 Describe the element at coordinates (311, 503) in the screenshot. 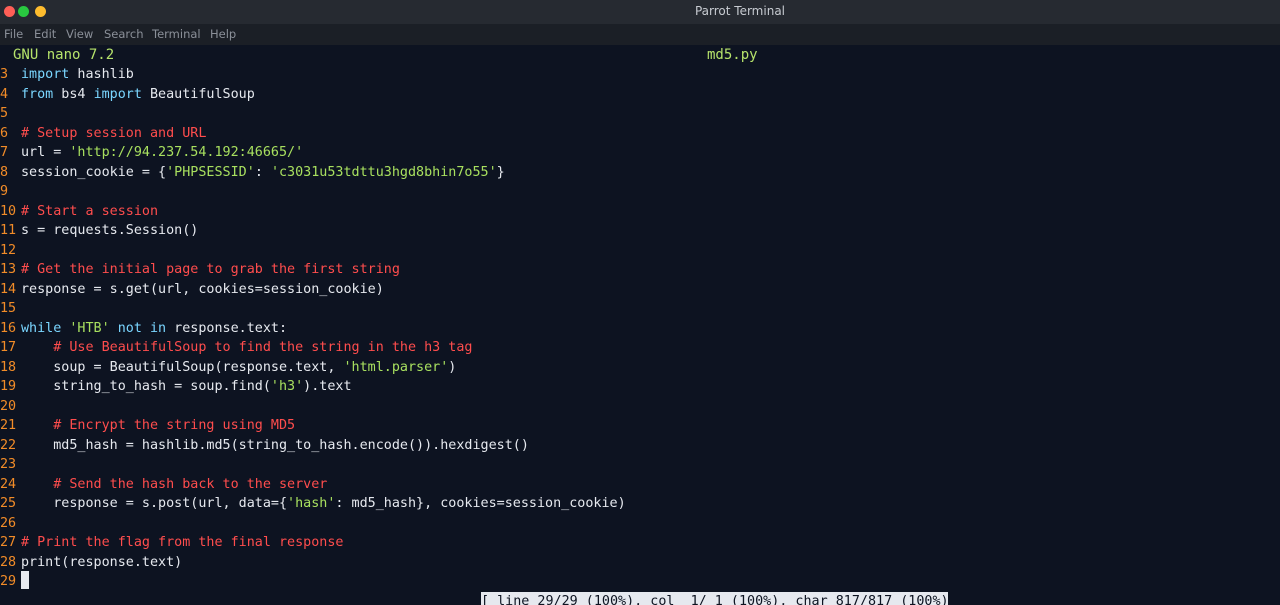

I see `string-token: 'hash'` at that location.